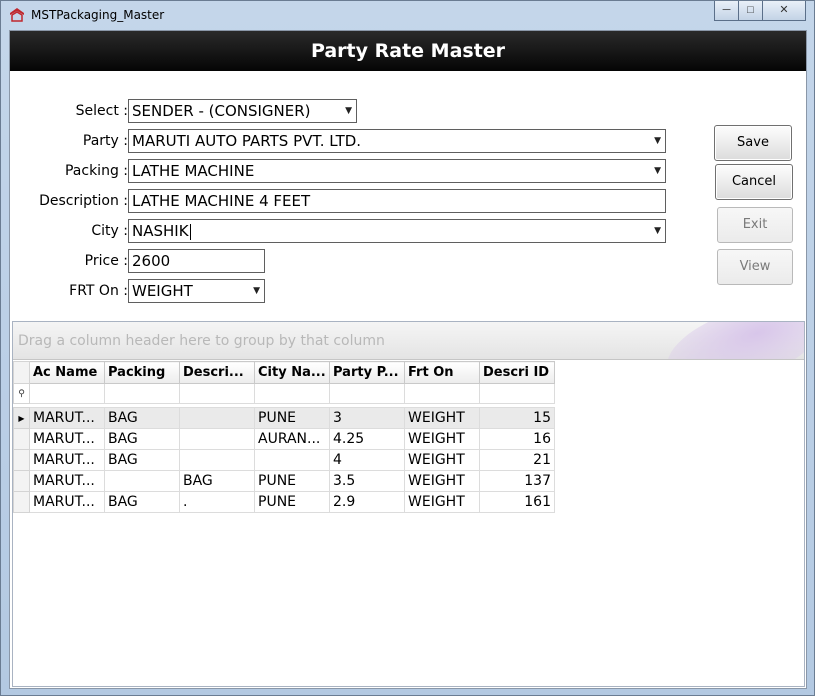  I want to click on price-input: 2600, so click(196, 261).